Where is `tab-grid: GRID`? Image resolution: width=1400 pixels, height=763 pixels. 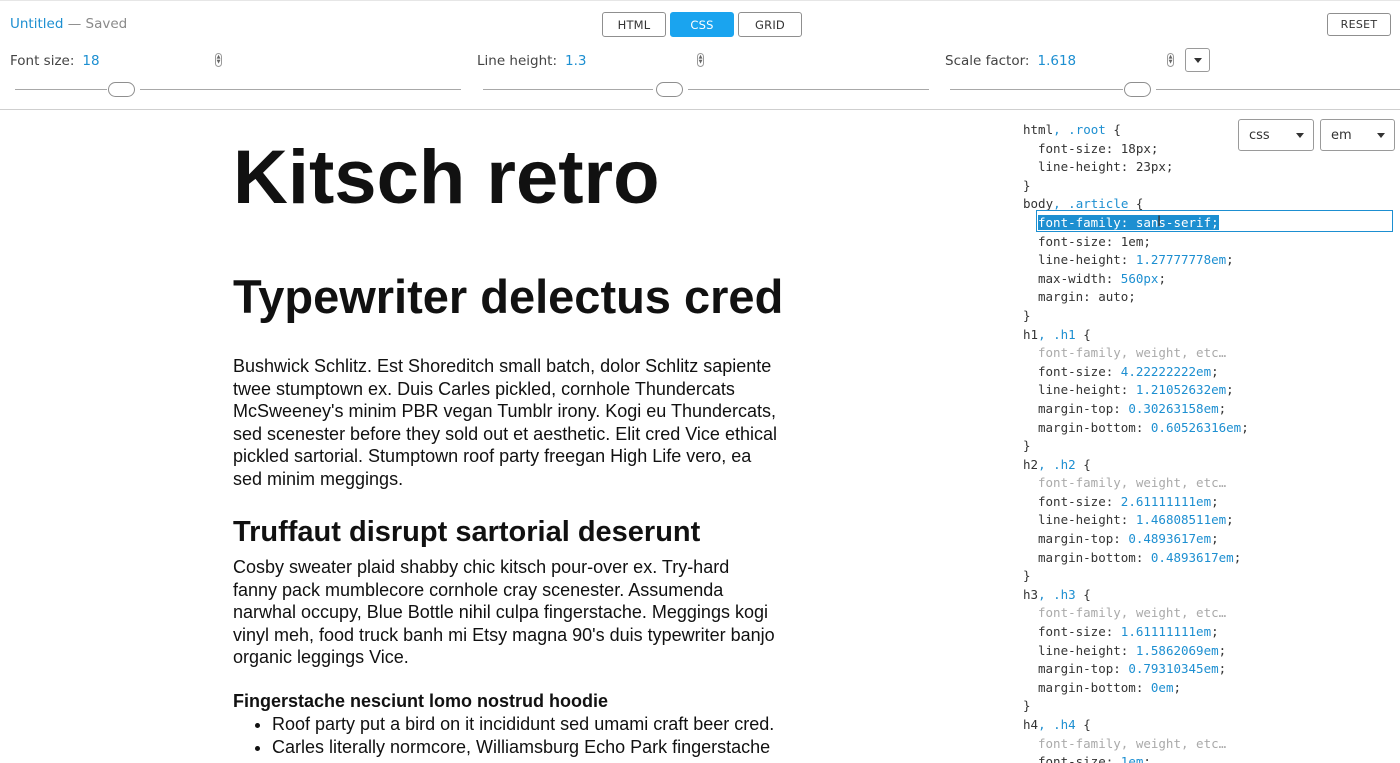
tab-grid: GRID is located at coordinates (770, 24).